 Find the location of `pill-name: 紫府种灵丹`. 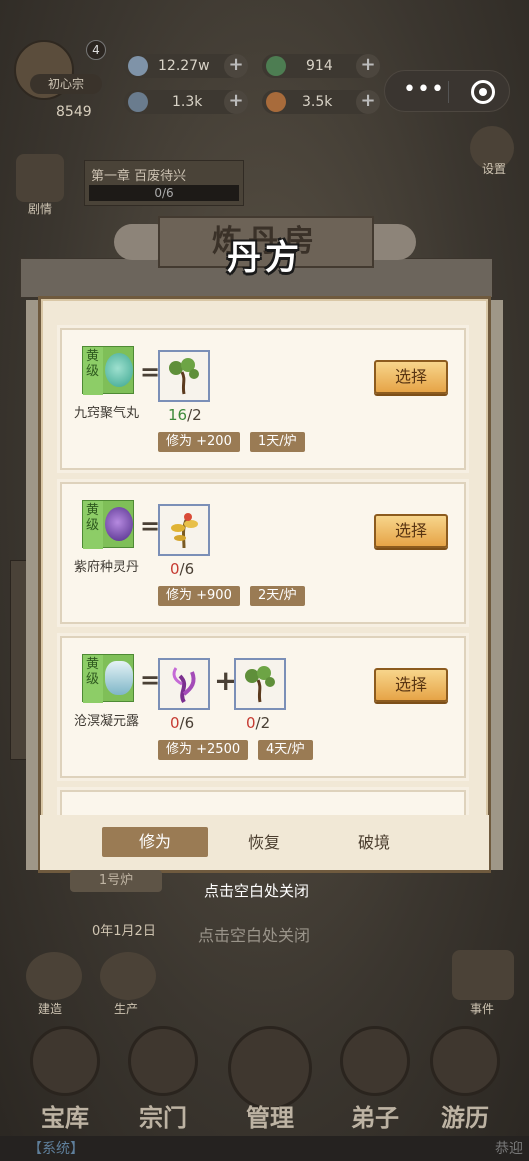

pill-name: 紫府种灵丹 is located at coordinates (107, 567).